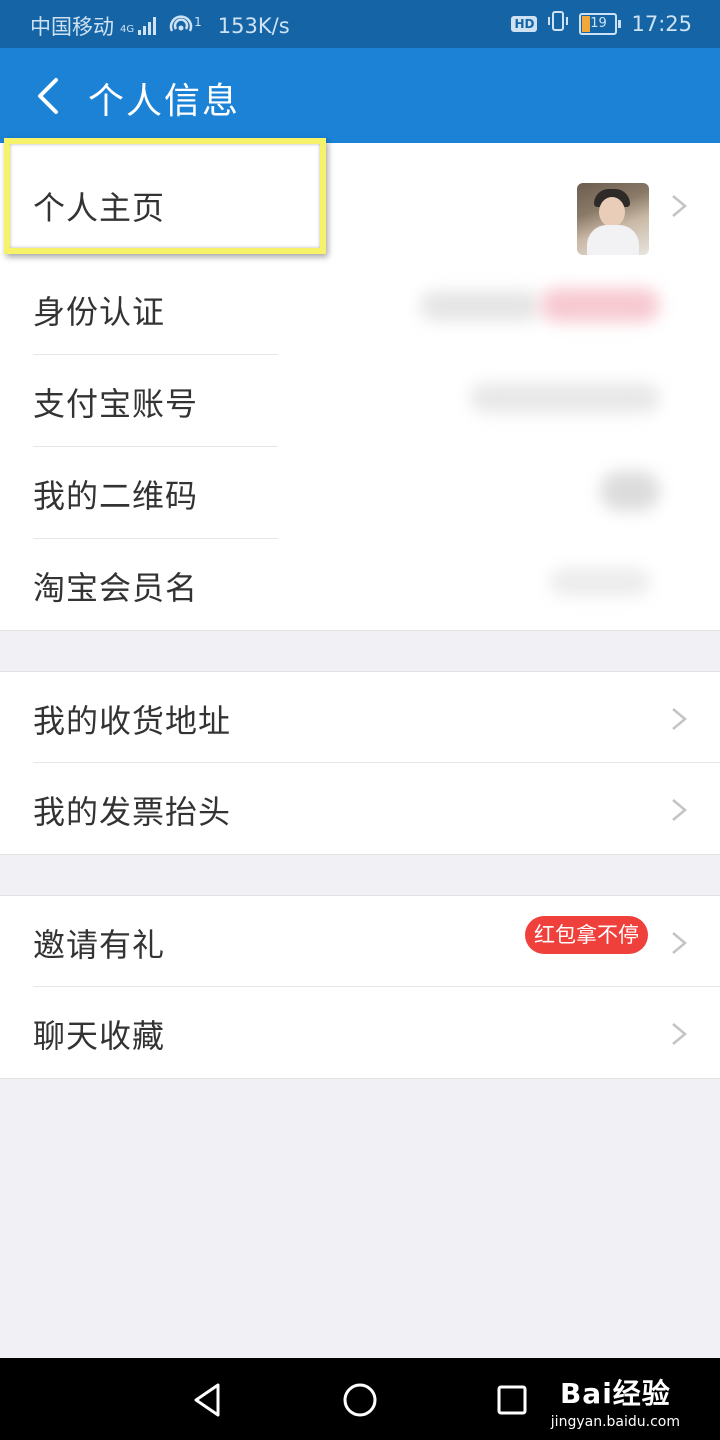  What do you see at coordinates (360, 585) in the screenshot?
I see `list-item-taobao-name: 淘宝会员名` at bounding box center [360, 585].